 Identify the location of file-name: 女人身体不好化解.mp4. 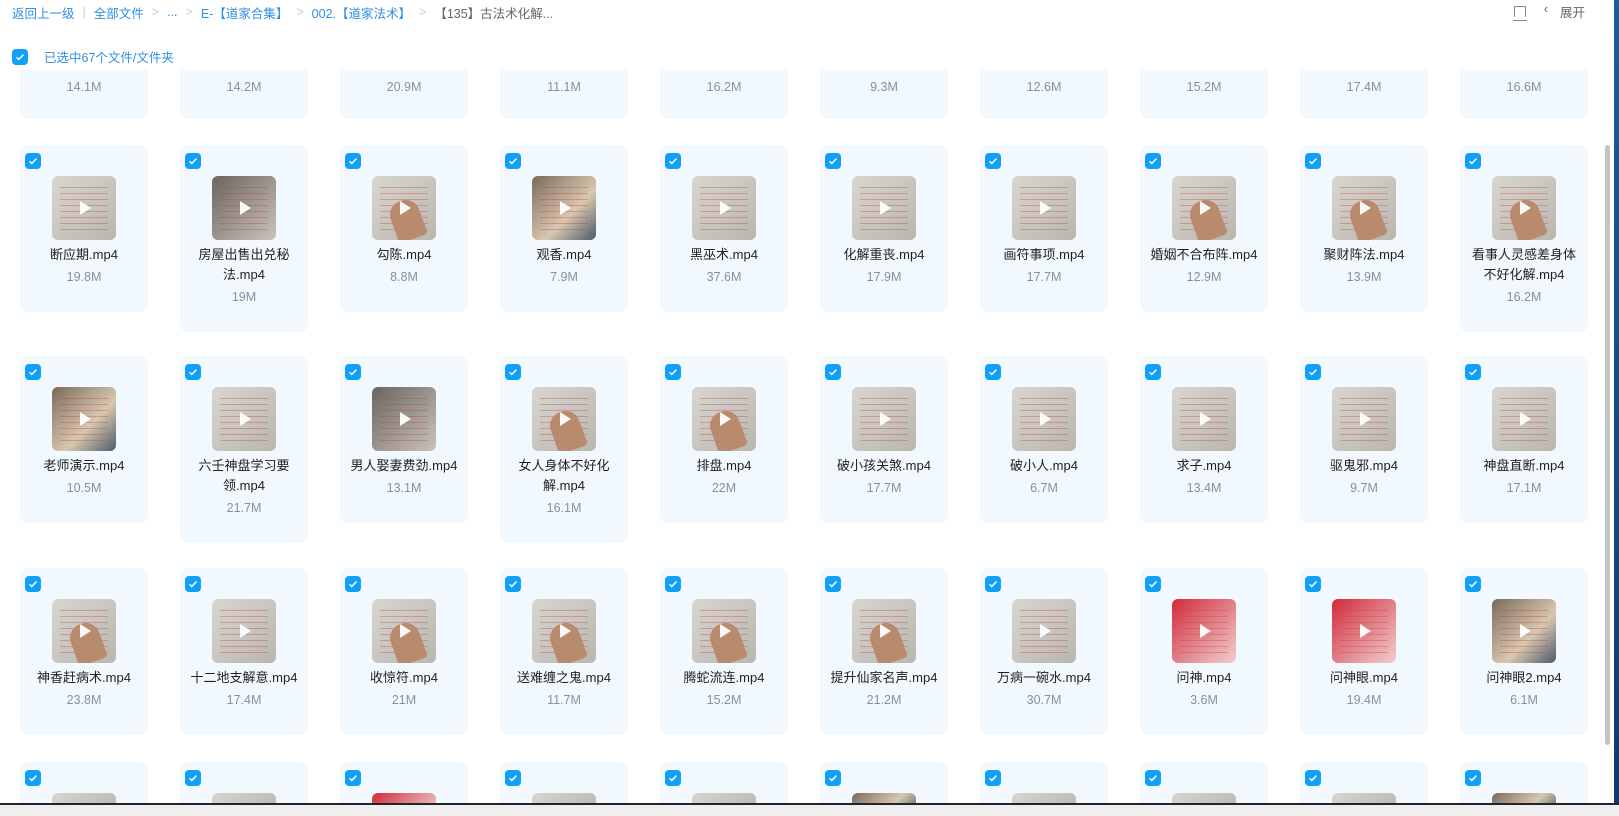
(564, 476).